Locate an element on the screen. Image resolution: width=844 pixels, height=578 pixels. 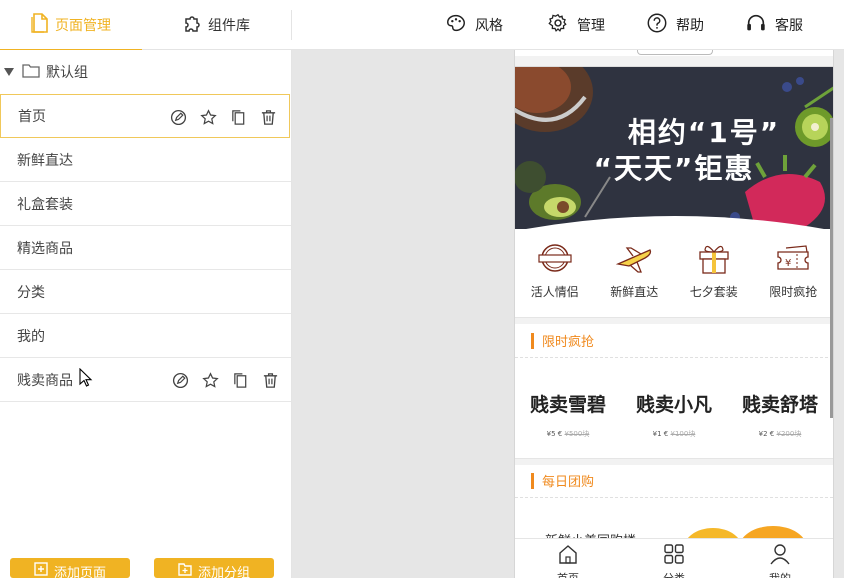
headset-icon is located at coordinates (756, 25).